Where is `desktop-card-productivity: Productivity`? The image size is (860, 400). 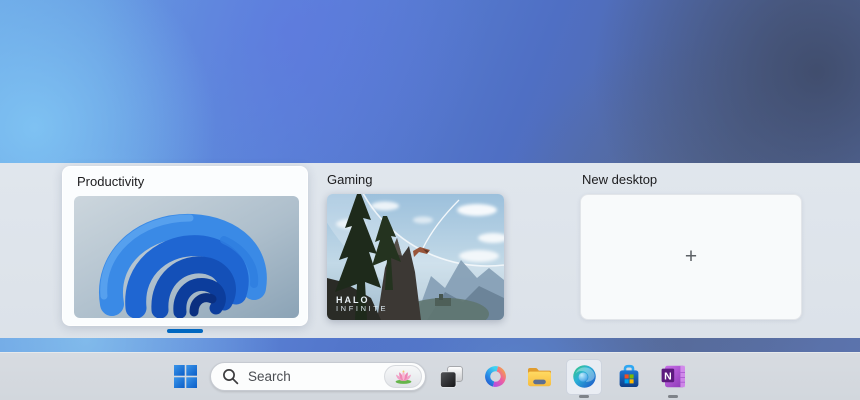
desktop-card-productivity: Productivity is located at coordinates (185, 246).